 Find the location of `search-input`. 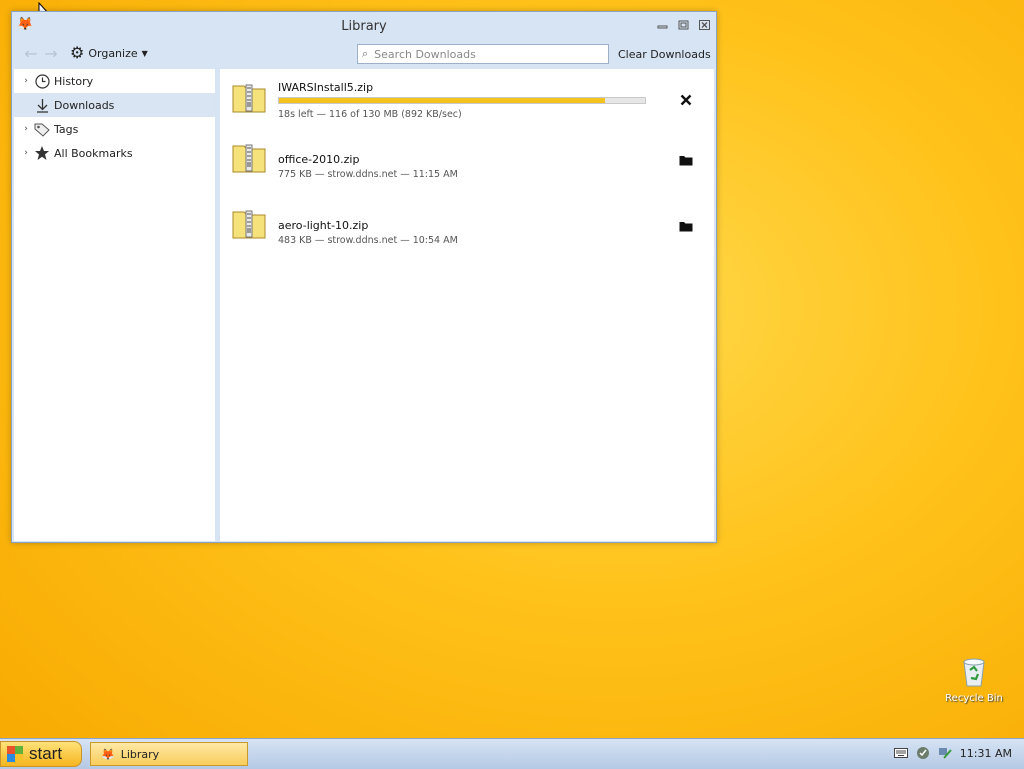

search-input is located at coordinates (484, 54).